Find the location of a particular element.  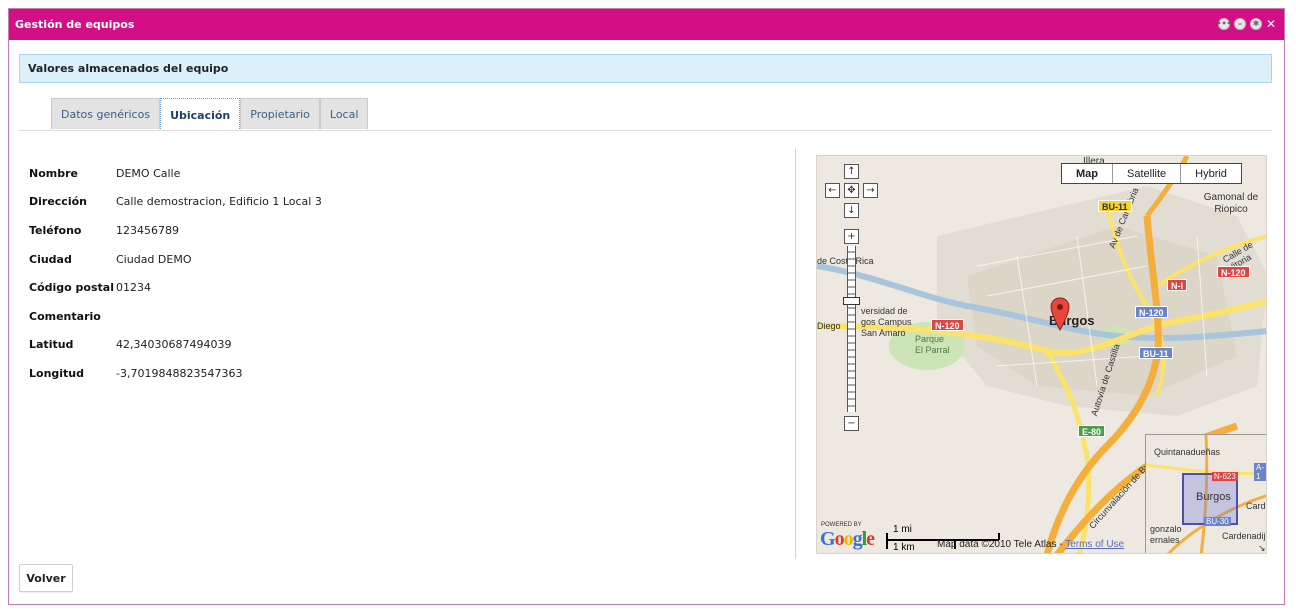

field-row-telefono: Teléfono 123456789 is located at coordinates (175, 230).